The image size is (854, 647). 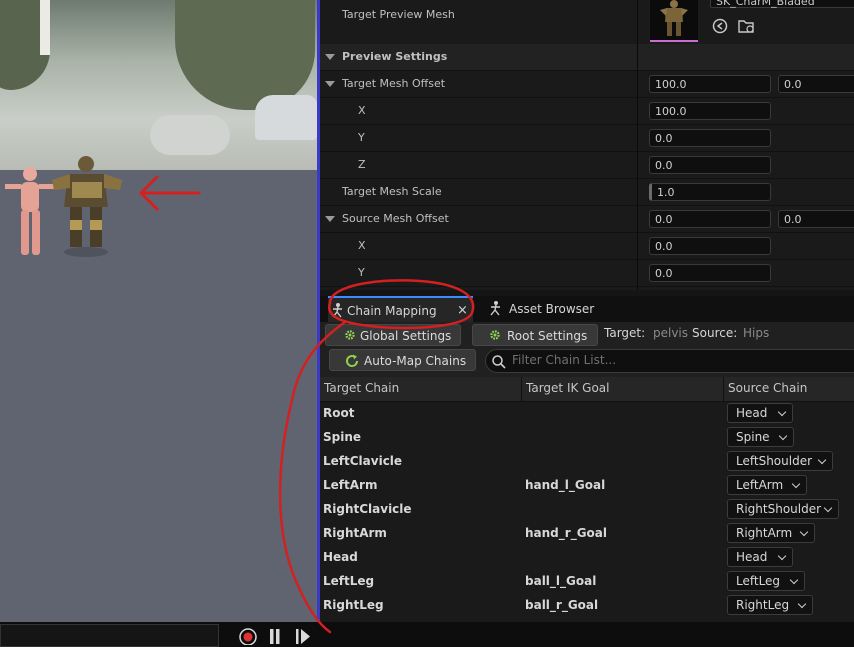 I want to click on target-mesh-offset-field-2: 0.0, so click(x=816, y=84).